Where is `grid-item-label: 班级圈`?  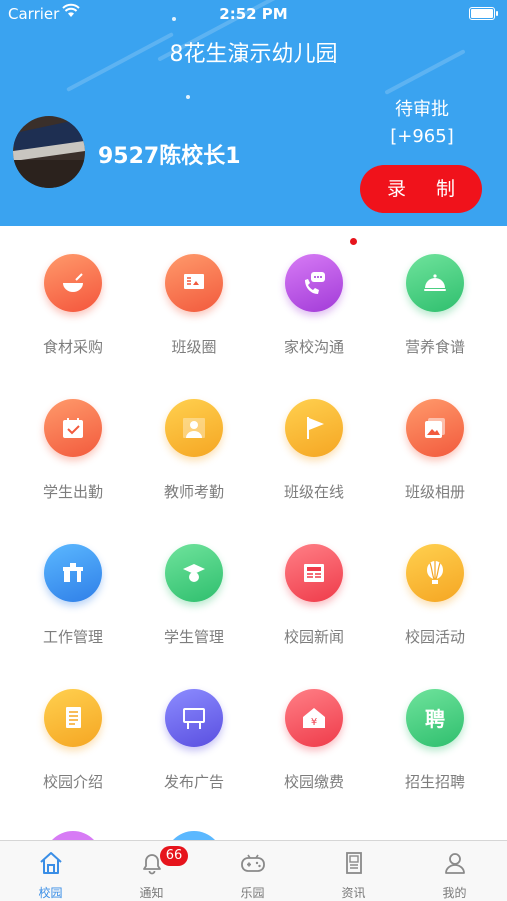 grid-item-label: 班级圈 is located at coordinates (194, 347).